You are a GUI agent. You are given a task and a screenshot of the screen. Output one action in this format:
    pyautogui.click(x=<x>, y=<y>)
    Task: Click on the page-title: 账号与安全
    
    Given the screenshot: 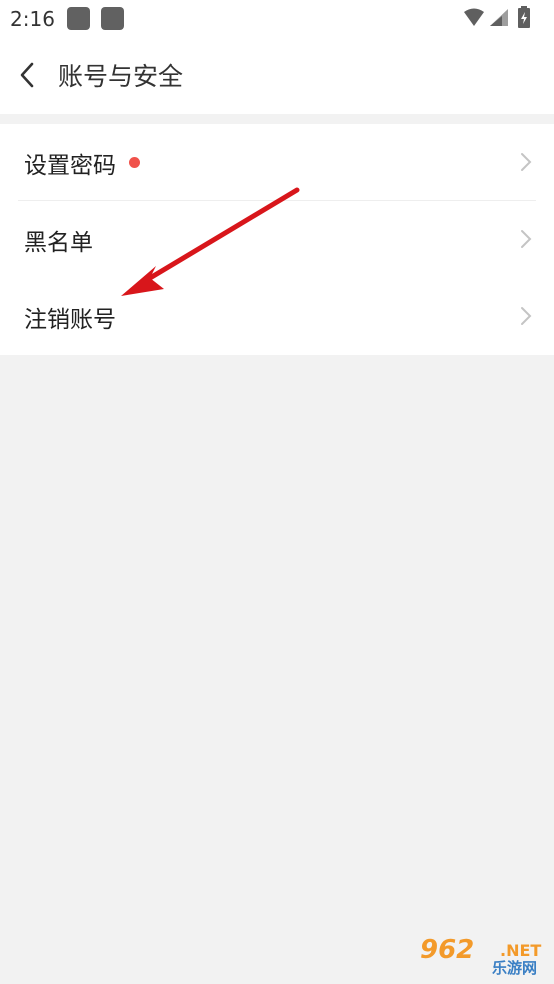 What is the action you would take?
    pyautogui.click(x=121, y=76)
    